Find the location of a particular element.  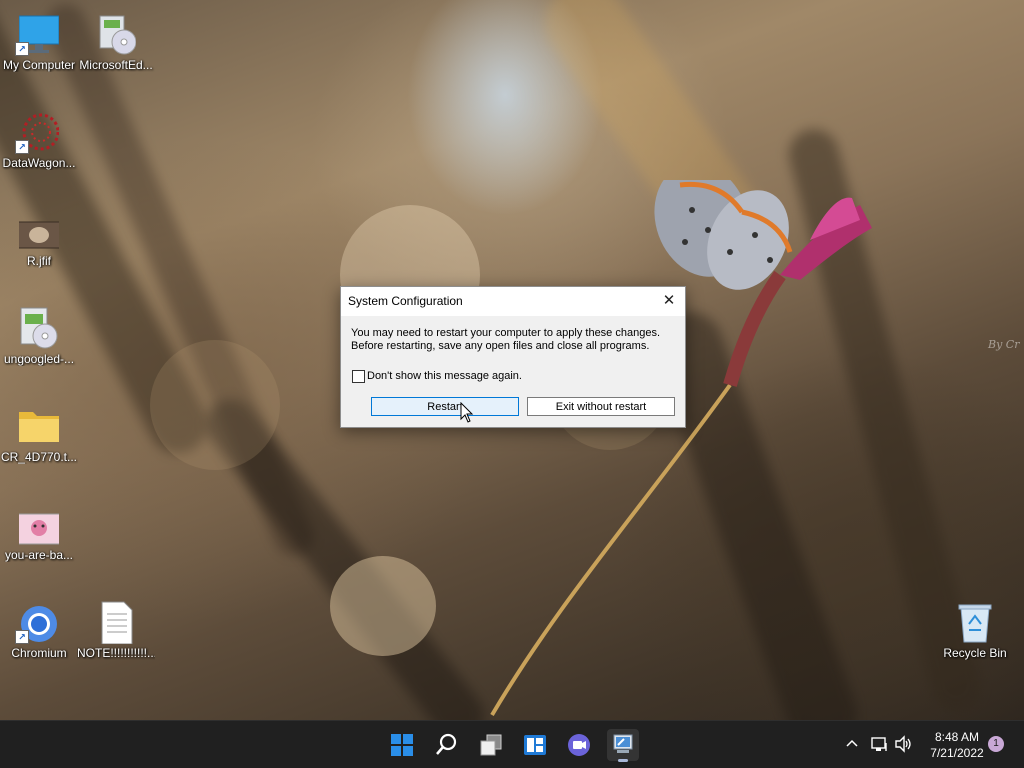

desktop-icon-r-jfif: R.jfif is located at coordinates (39, 242).